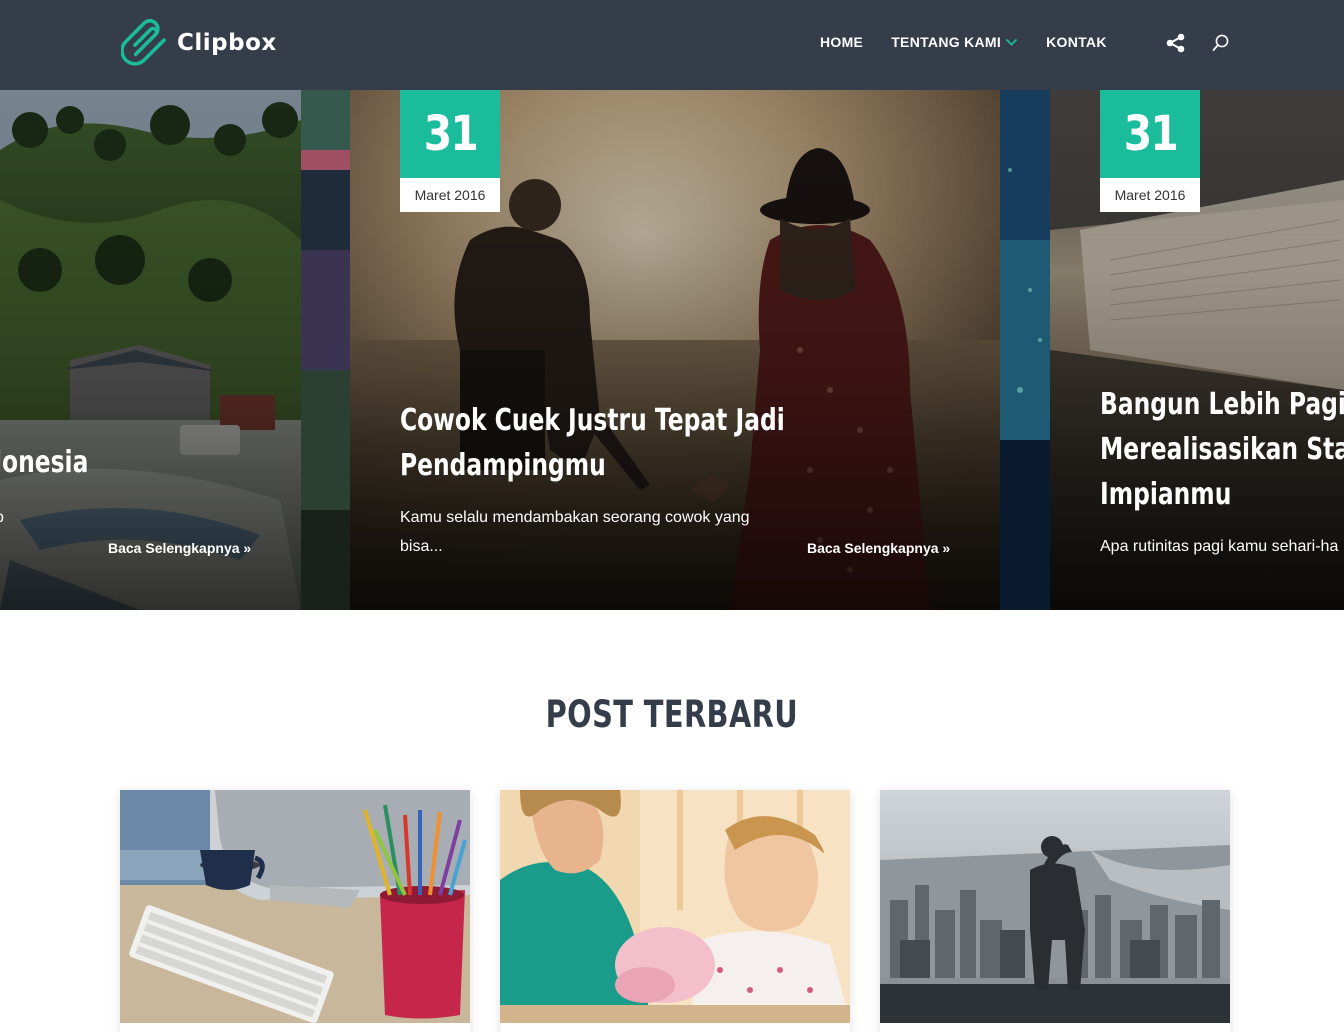 This screenshot has width=1344, height=1032. Describe the element at coordinates (2, 517) in the screenshot. I see `slide-excerpt: p` at that location.